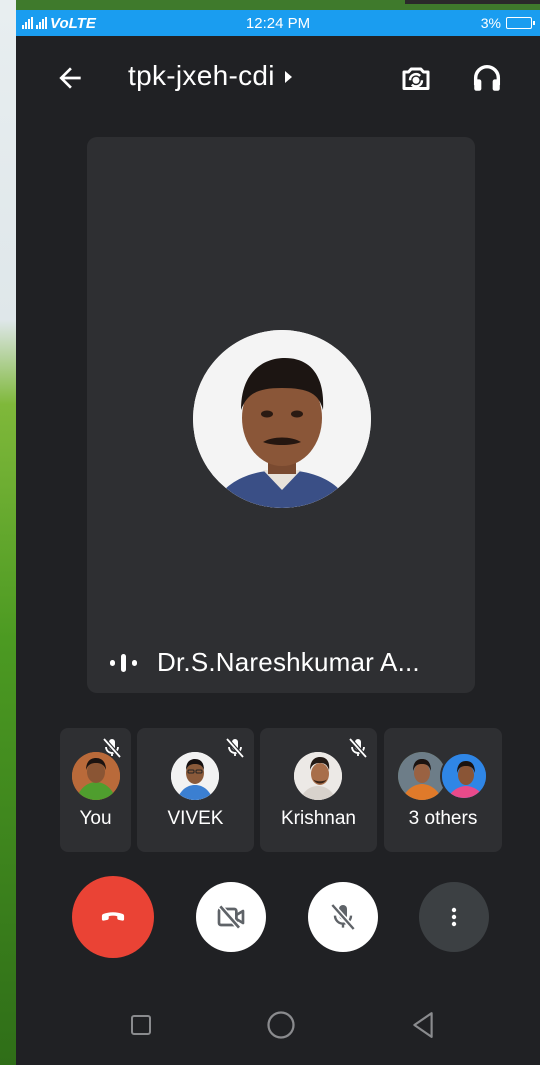 The image size is (540, 1065). I want to click on network-label: VoLTE, so click(73, 23).